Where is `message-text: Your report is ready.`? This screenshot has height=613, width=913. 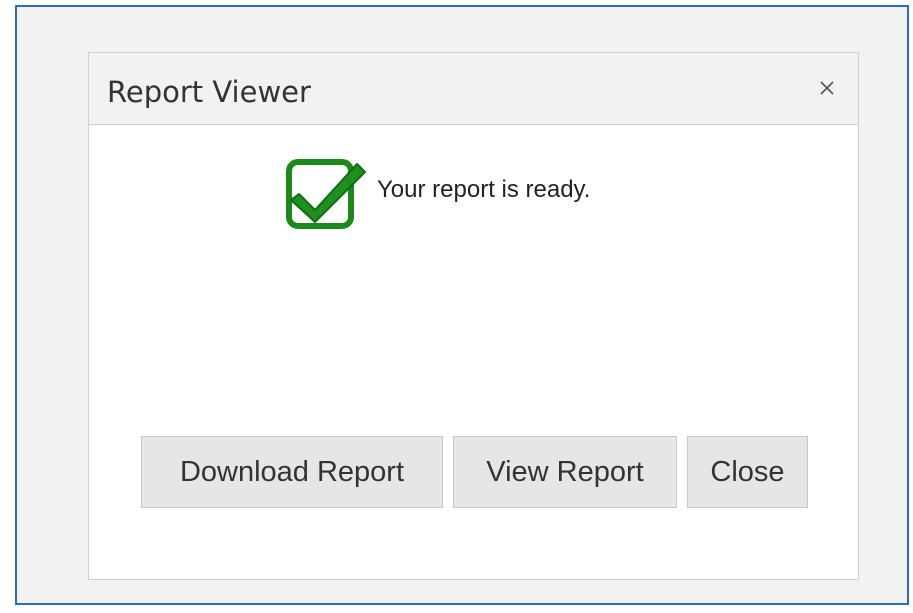 message-text: Your report is ready. is located at coordinates (484, 189).